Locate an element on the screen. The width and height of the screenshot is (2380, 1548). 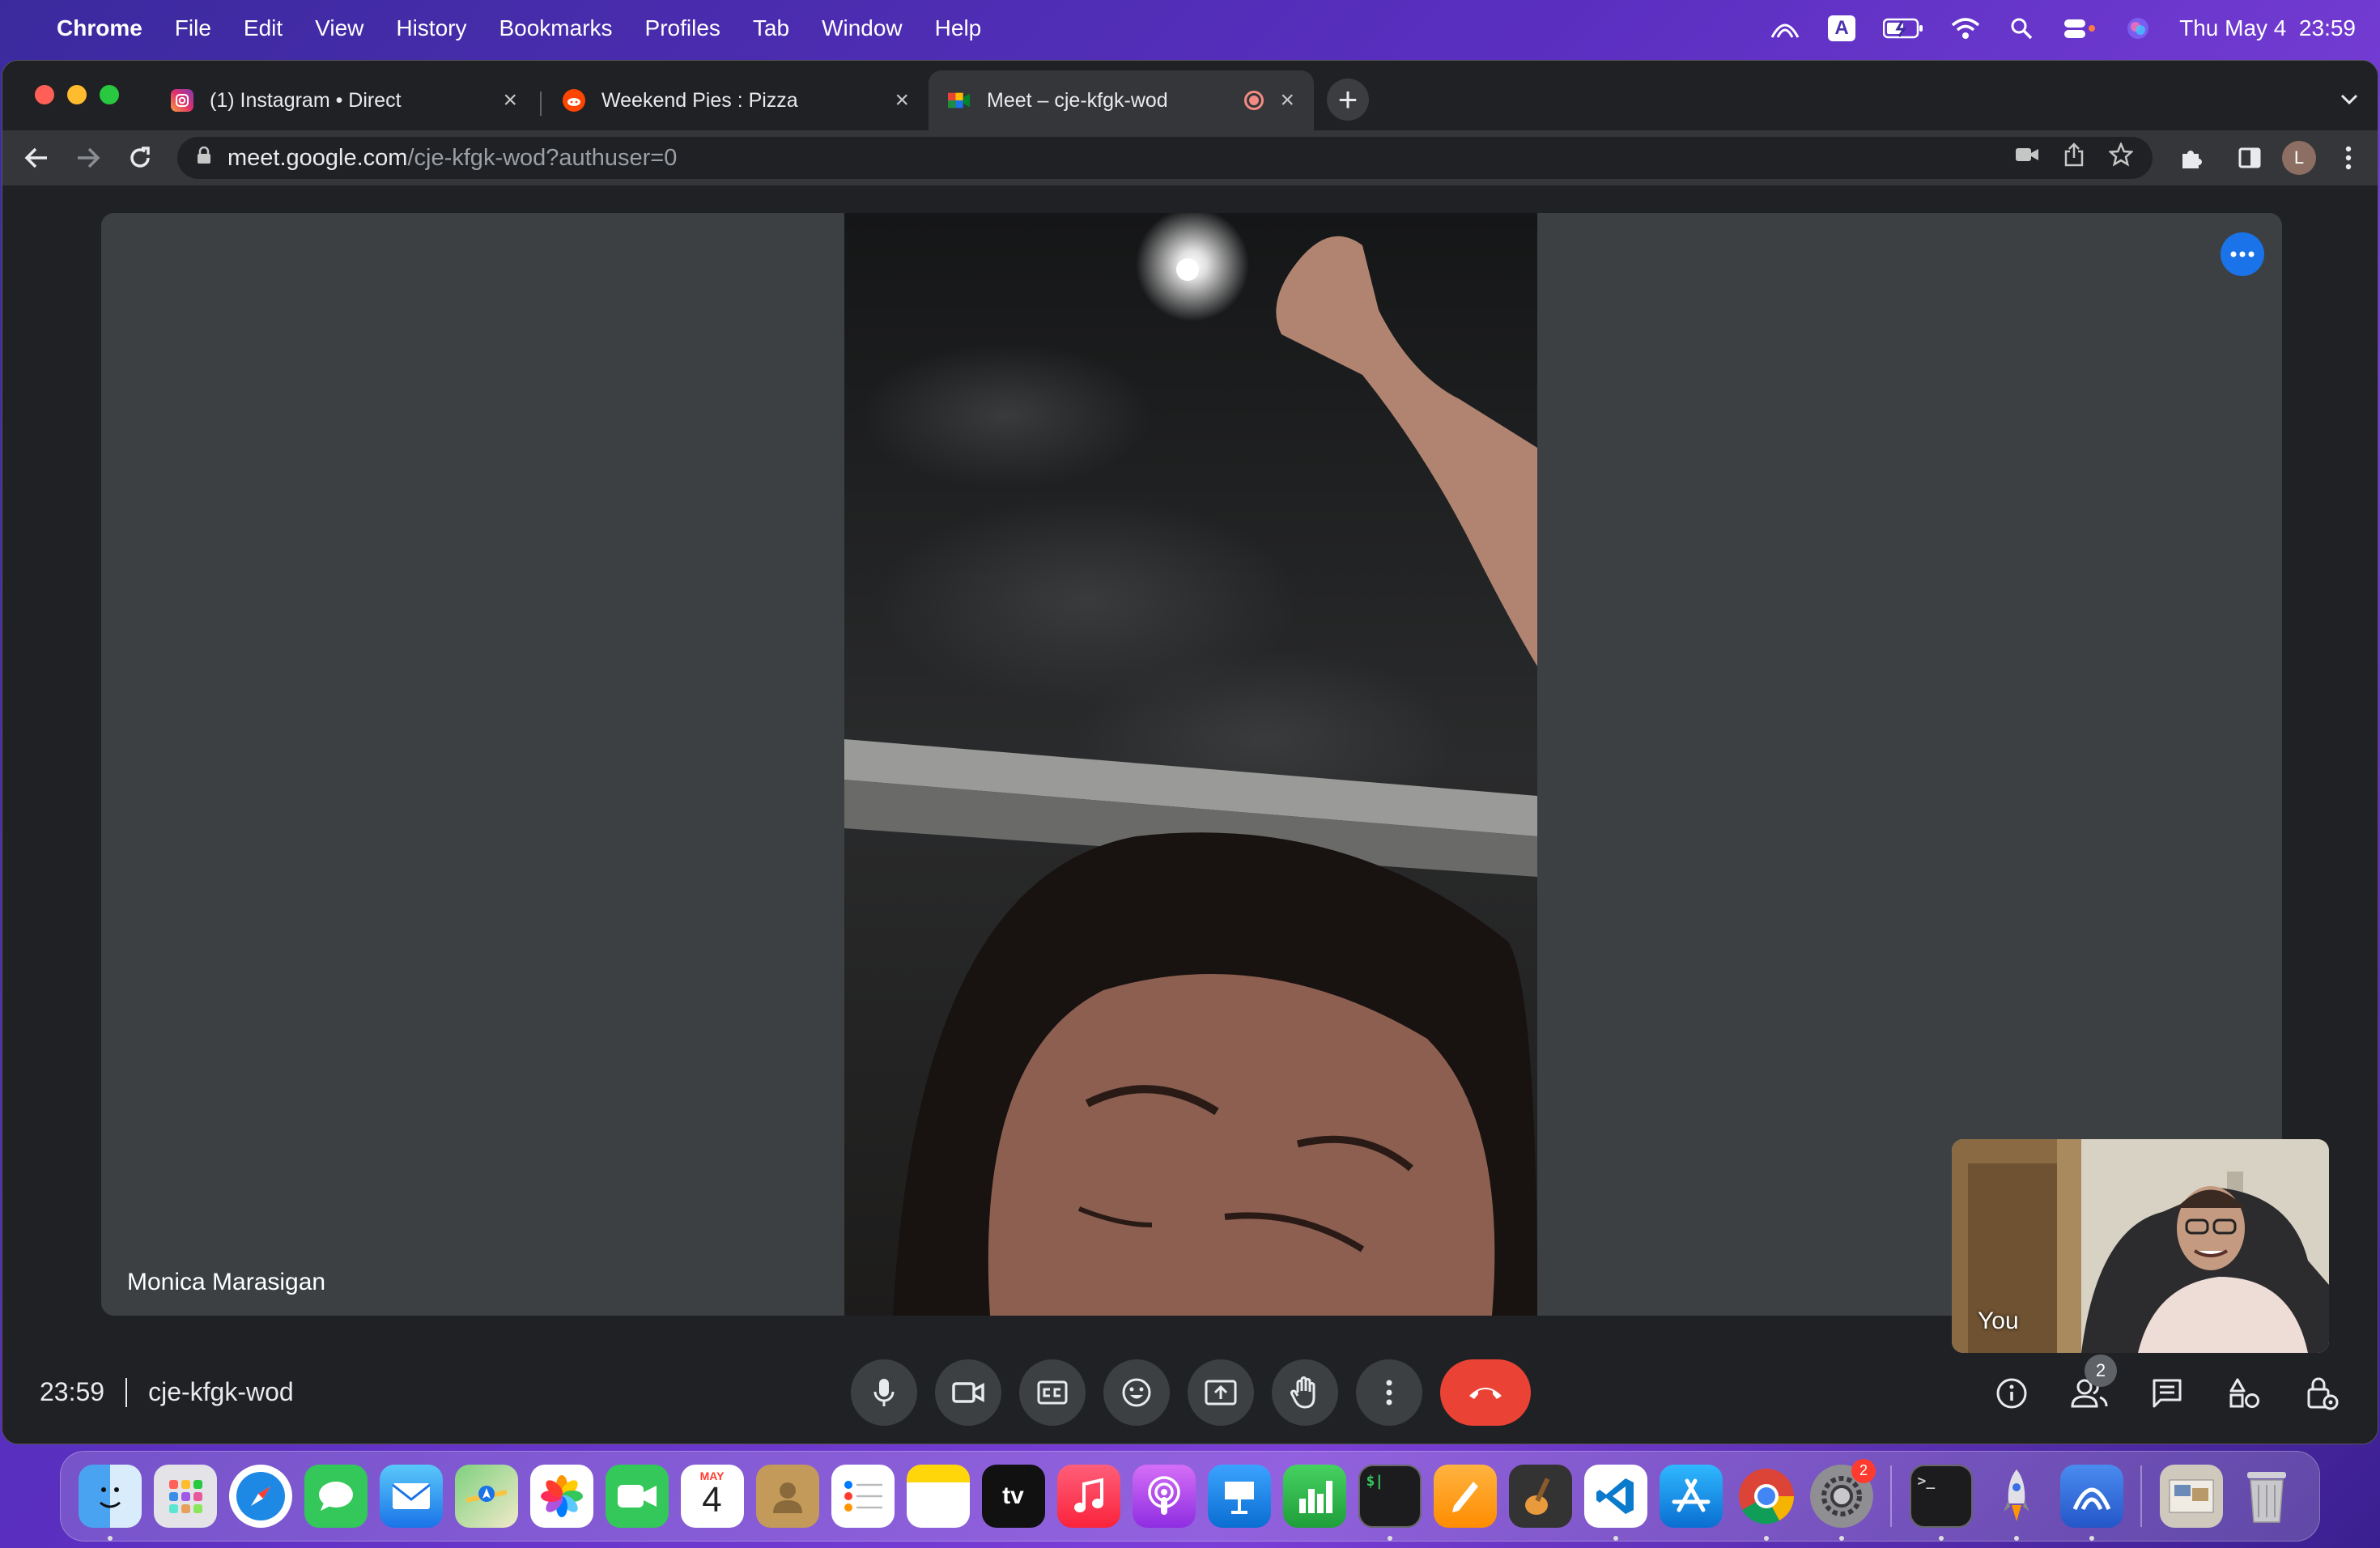
menu-profiles: Profiles is located at coordinates (682, 28).